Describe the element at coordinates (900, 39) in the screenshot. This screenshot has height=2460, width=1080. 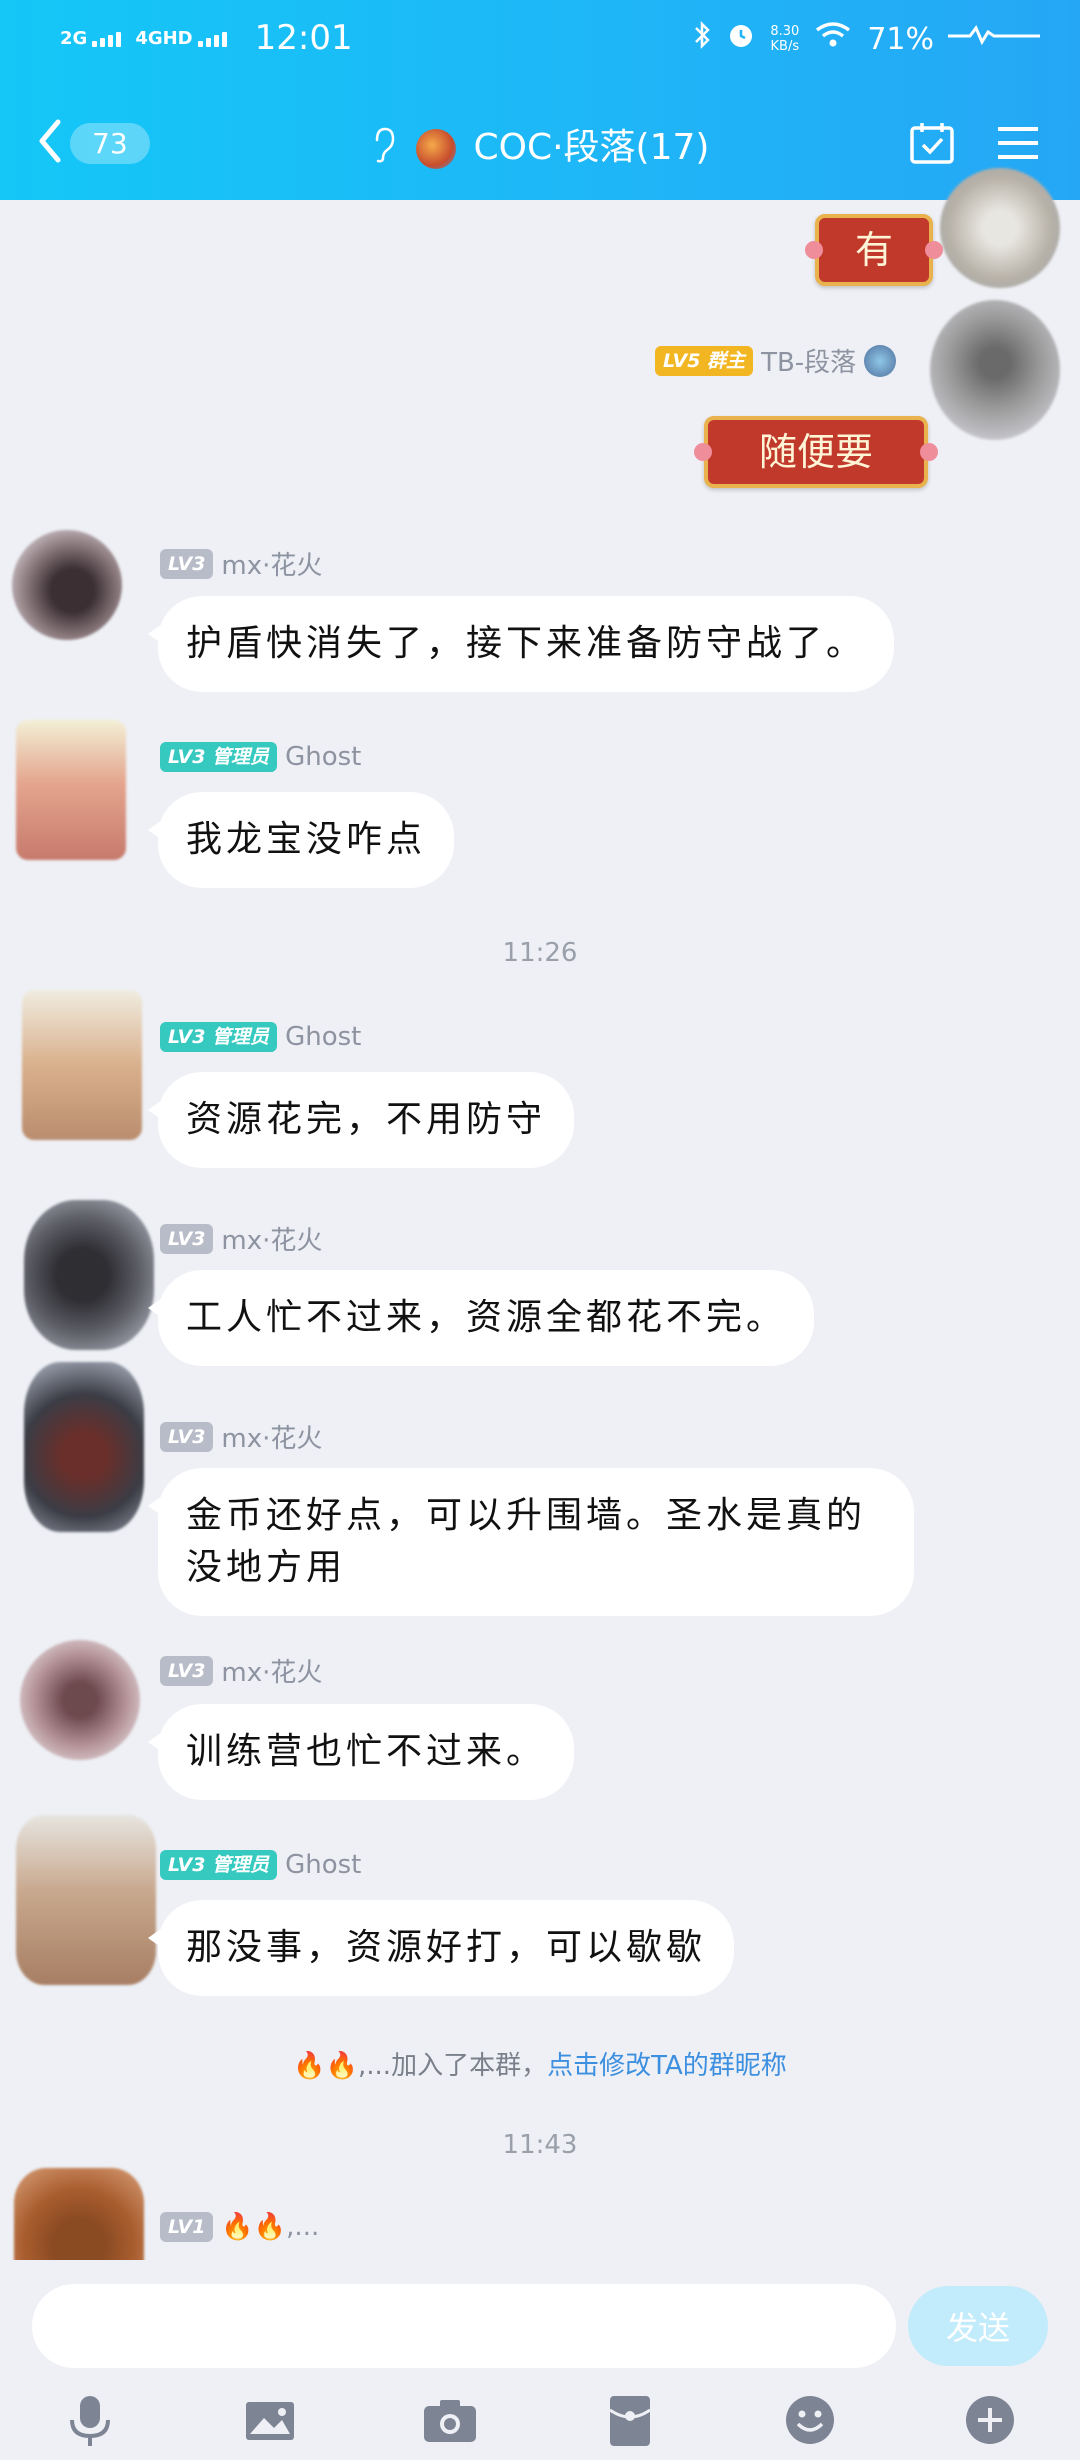
I see `battery-level: 71%` at that location.